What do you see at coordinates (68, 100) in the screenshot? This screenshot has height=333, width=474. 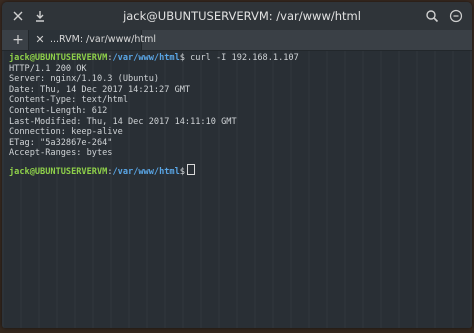 I see `output-line: Content-Type: text/html` at bounding box center [68, 100].